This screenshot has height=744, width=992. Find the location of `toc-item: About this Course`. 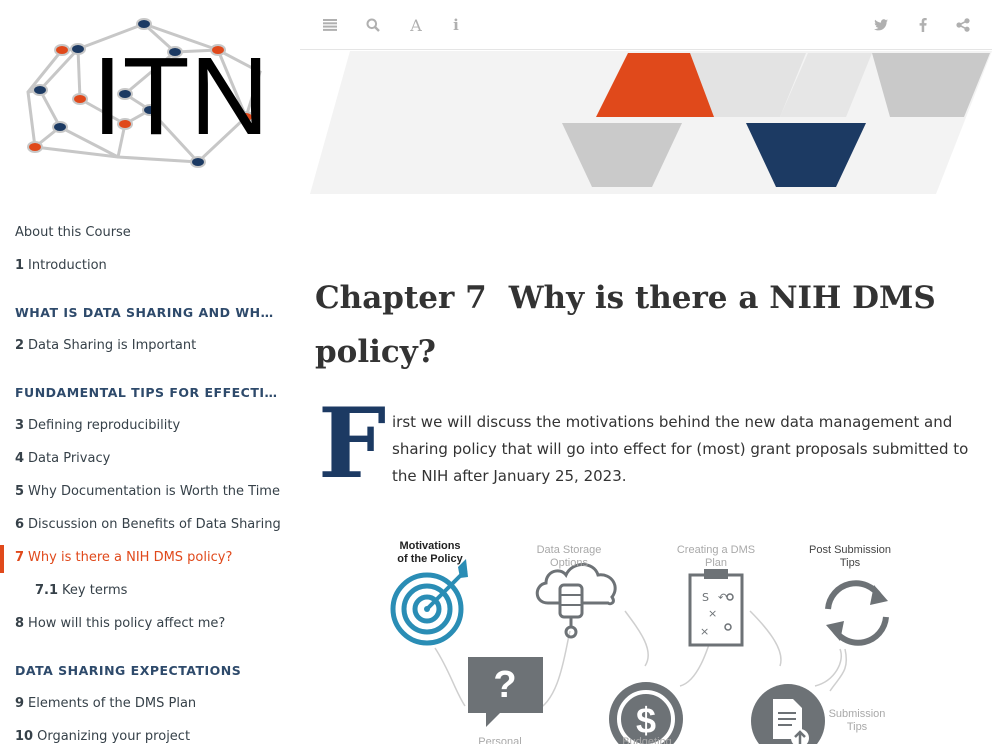

toc-item: About this Course is located at coordinates (142, 236).